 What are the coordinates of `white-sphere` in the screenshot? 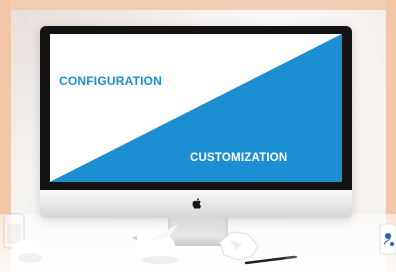 It's located at (27, 252).